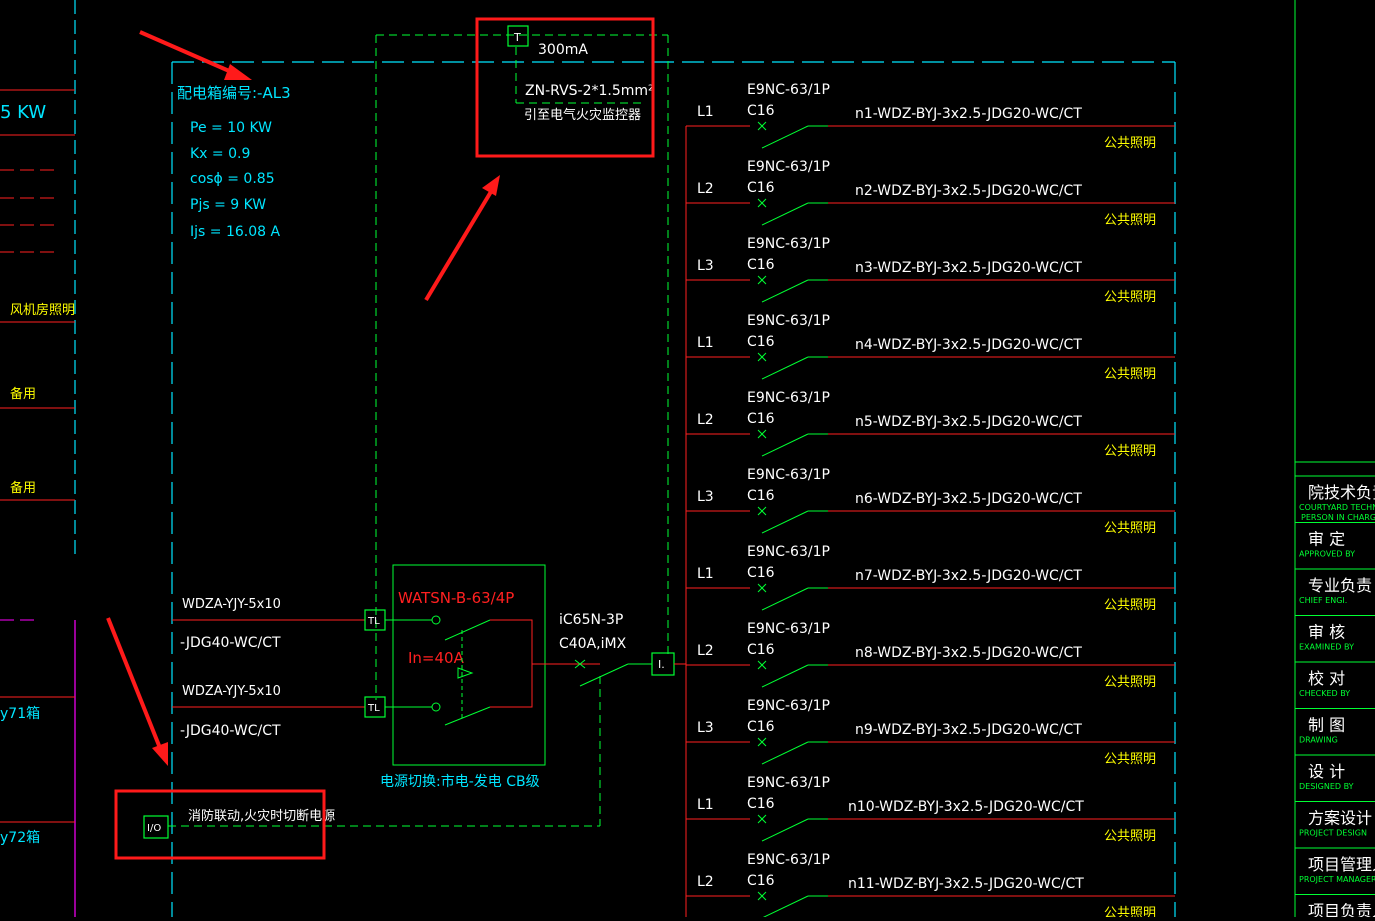 The image size is (1375, 921). I want to click on atse-in: In=40A, so click(436, 658).